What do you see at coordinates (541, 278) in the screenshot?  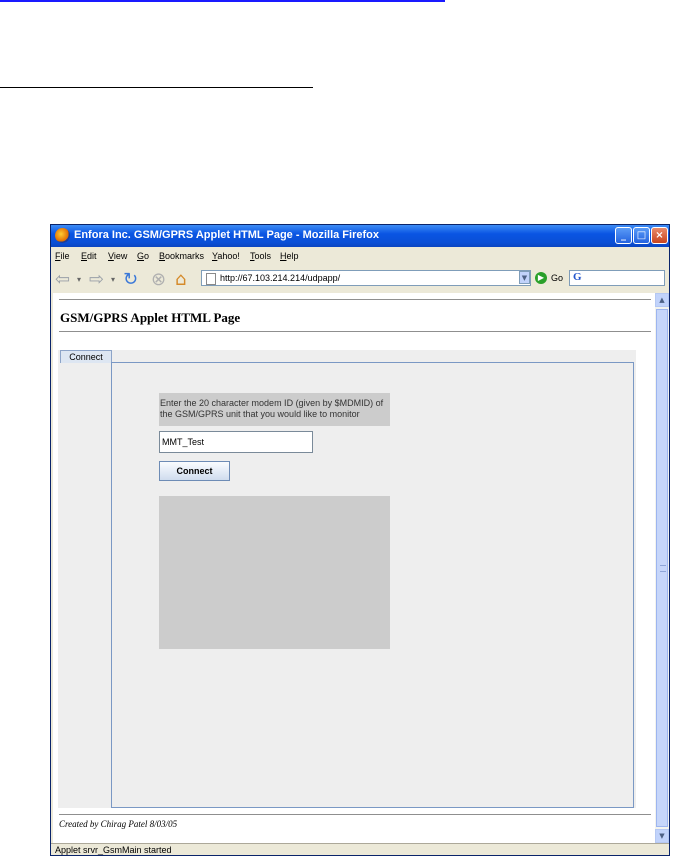 I see `go-icon: ▶` at bounding box center [541, 278].